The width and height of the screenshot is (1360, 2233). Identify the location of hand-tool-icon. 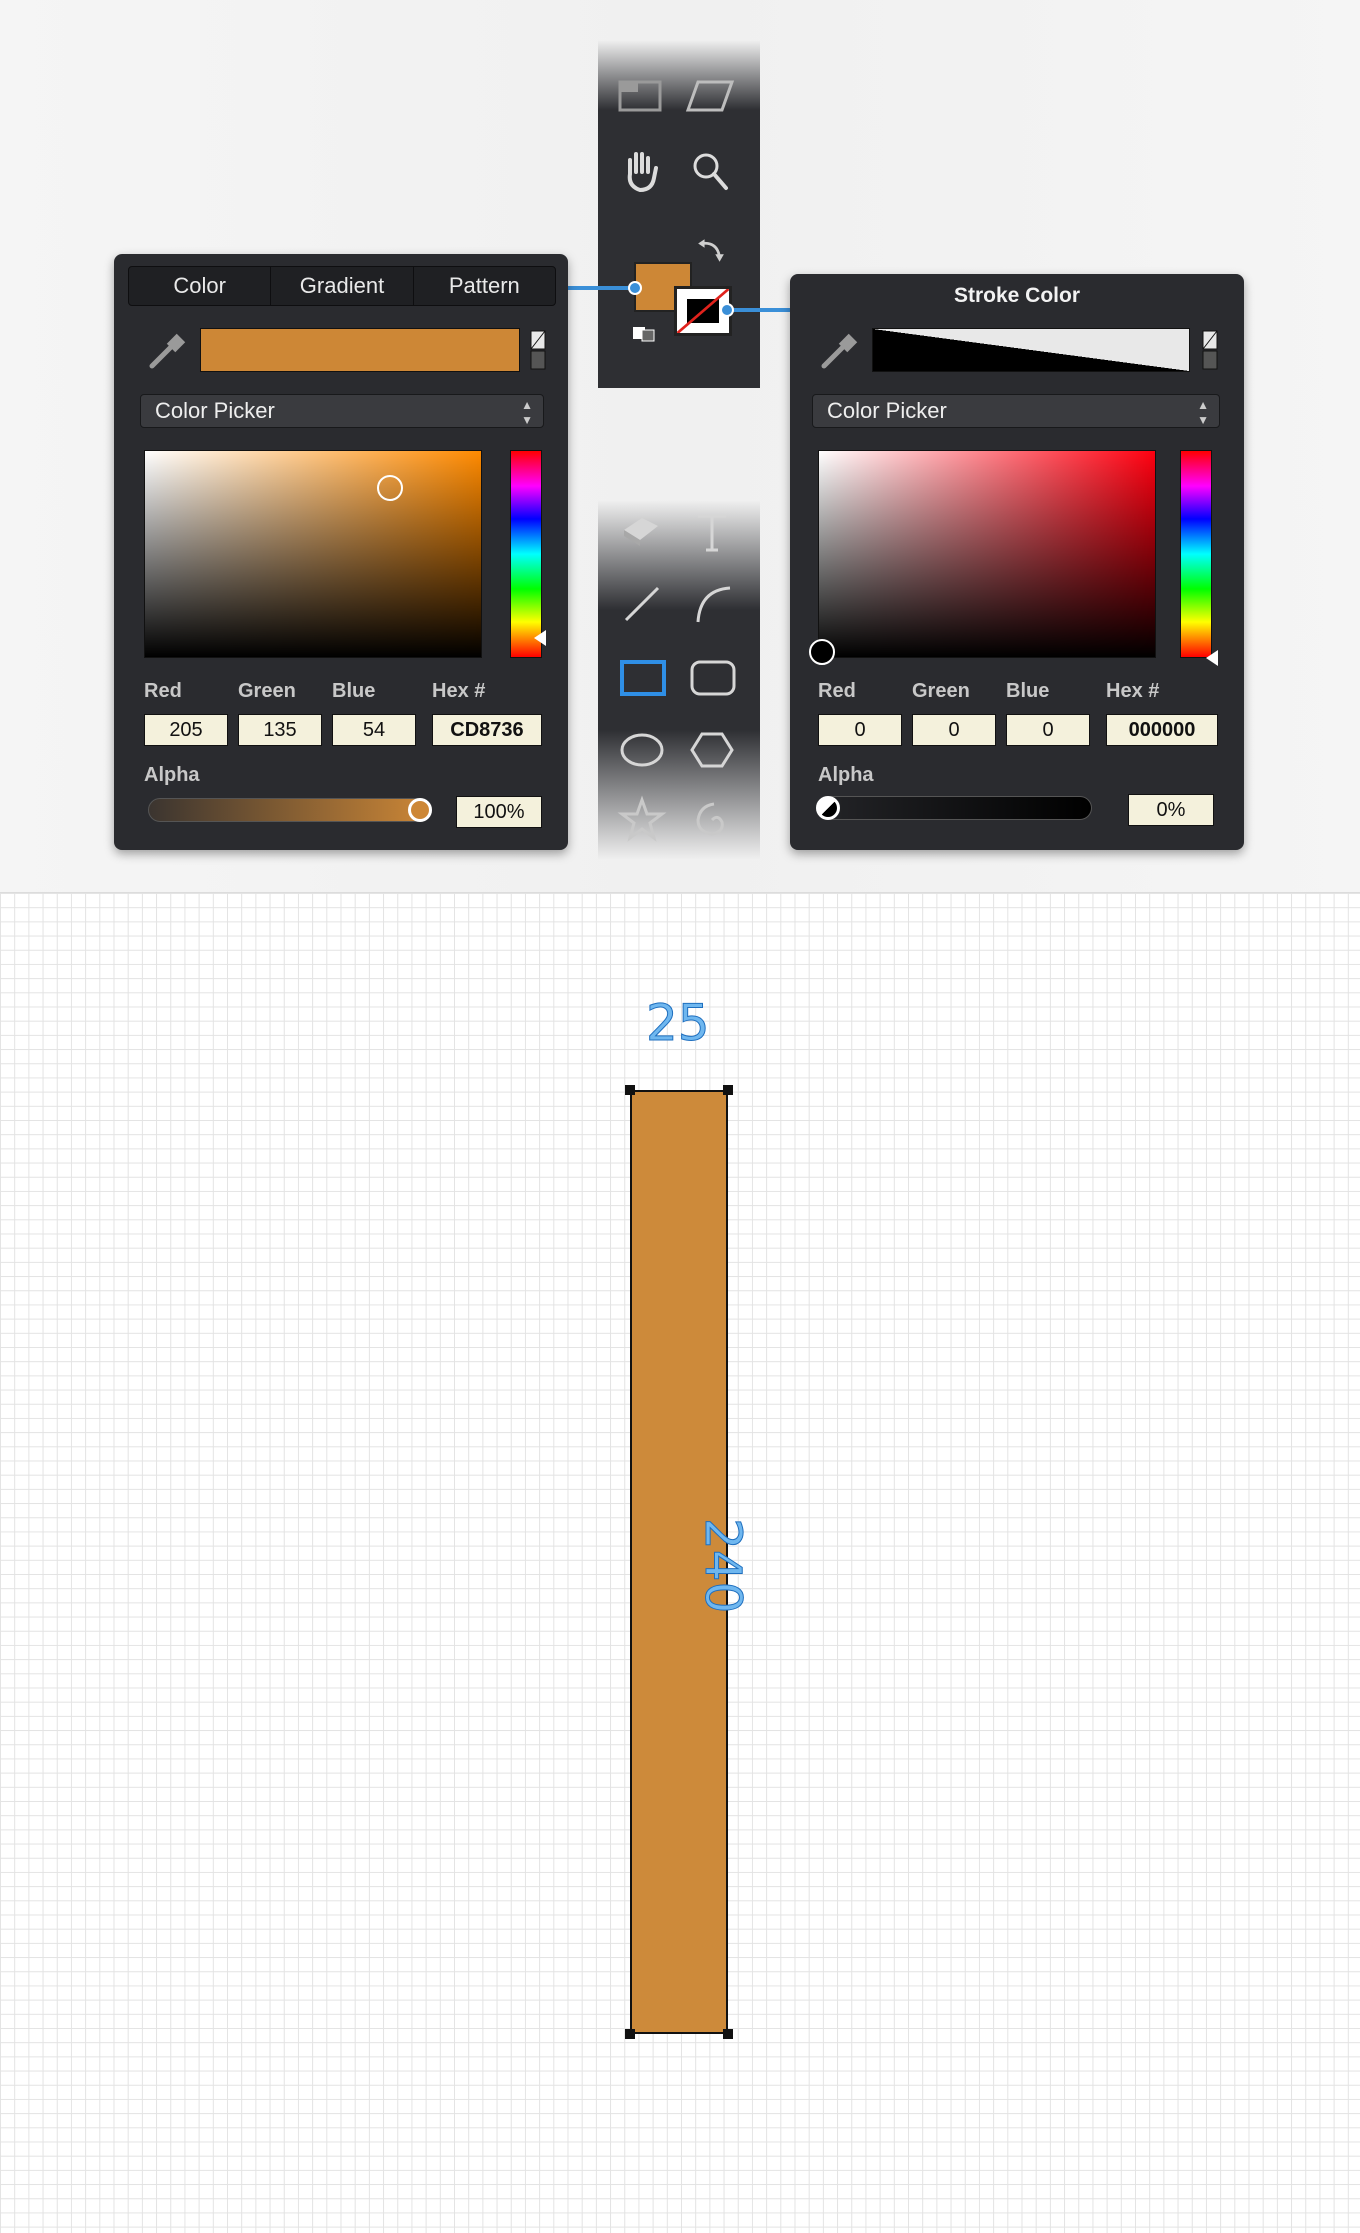
(640, 172).